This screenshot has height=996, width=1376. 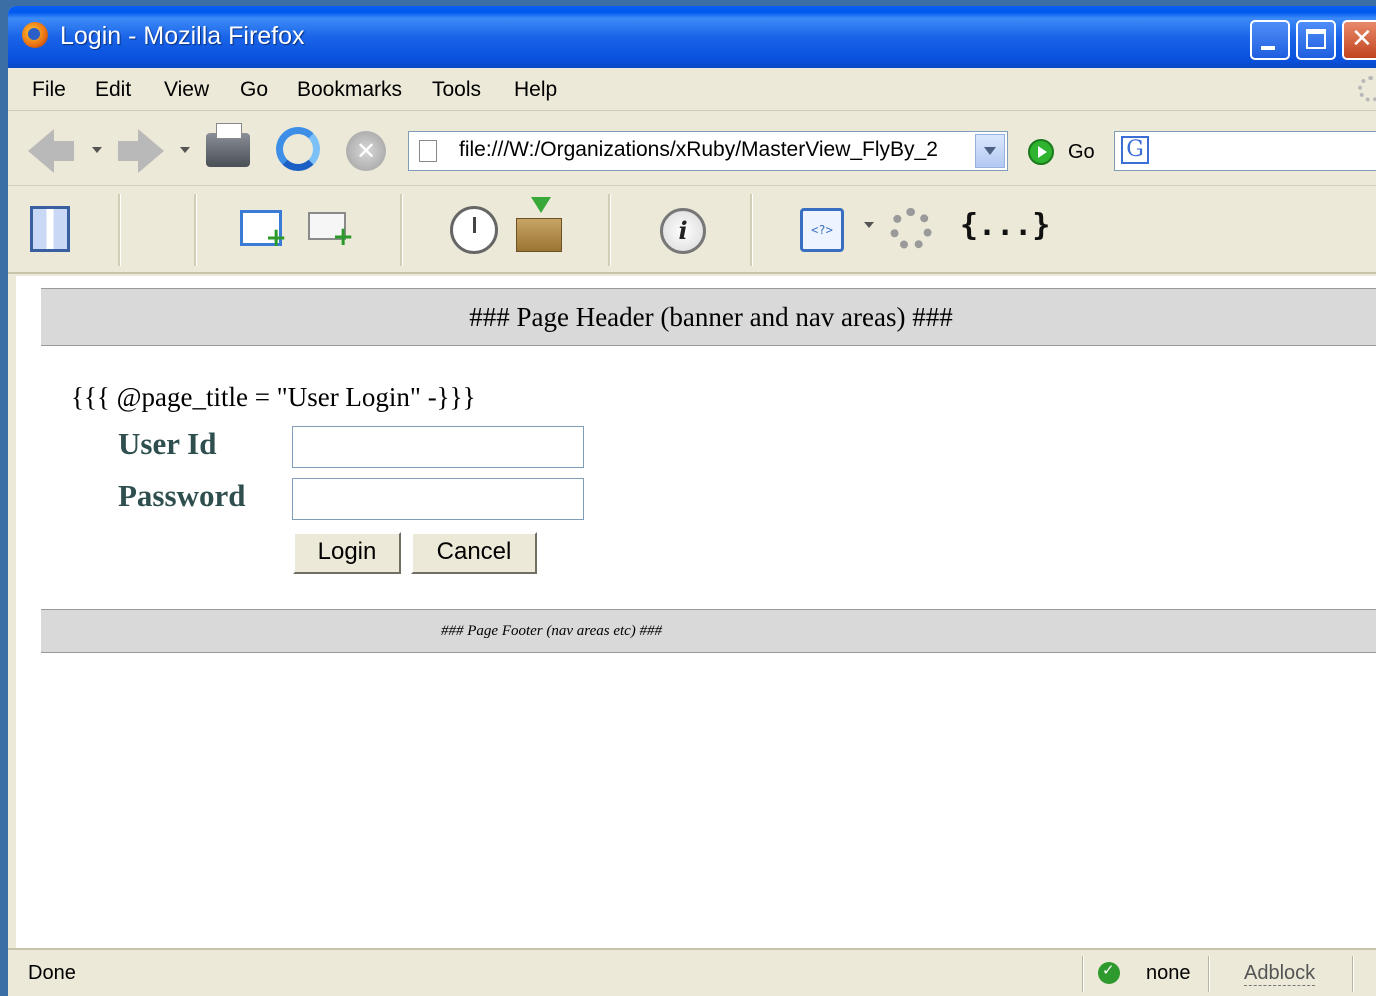 I want to click on menu-bar: File Edit View Go Bookmarks Tools Help, so click(x=692, y=89).